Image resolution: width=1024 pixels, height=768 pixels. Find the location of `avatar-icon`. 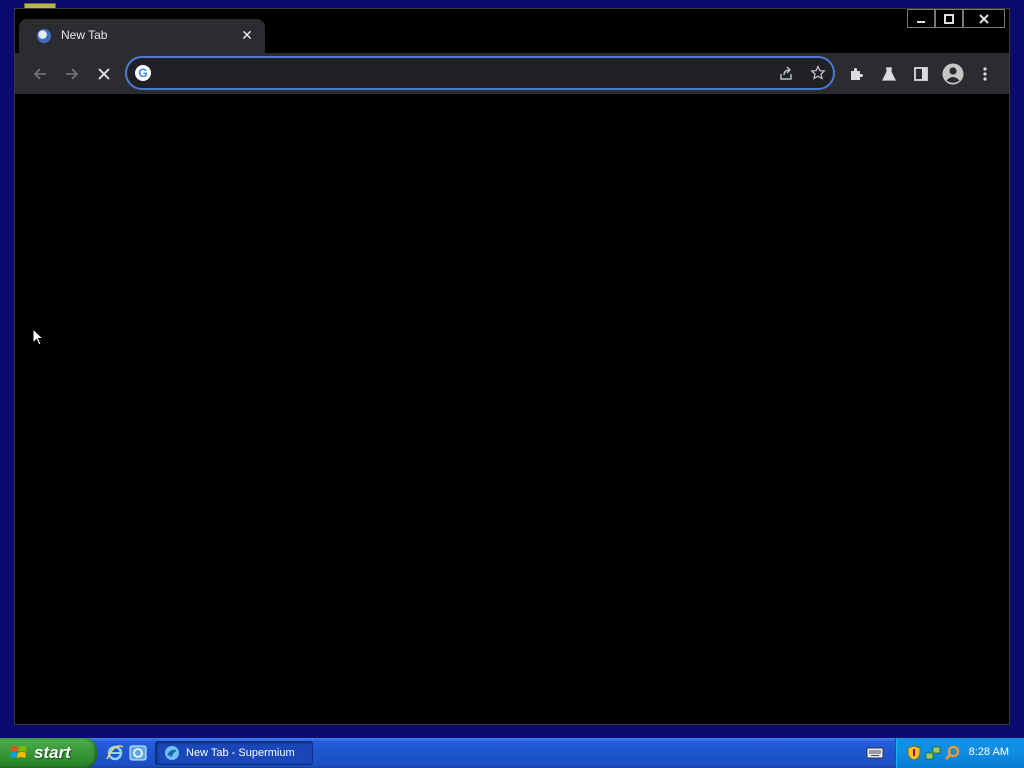

avatar-icon is located at coordinates (953, 74).